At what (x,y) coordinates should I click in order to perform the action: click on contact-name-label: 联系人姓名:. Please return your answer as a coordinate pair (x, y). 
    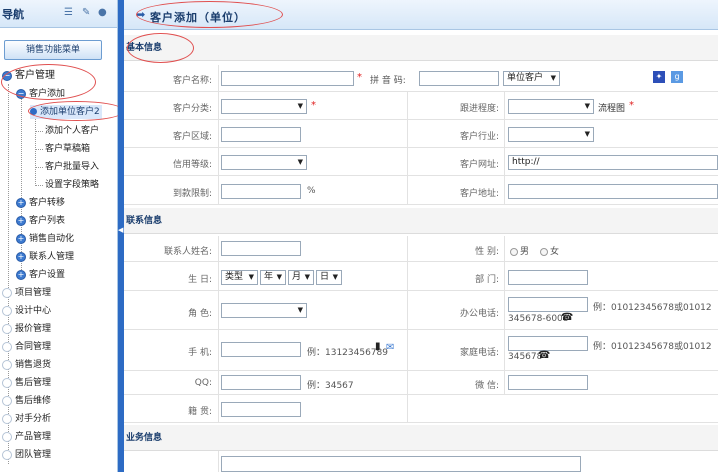
    Looking at the image, I should click on (187, 252).